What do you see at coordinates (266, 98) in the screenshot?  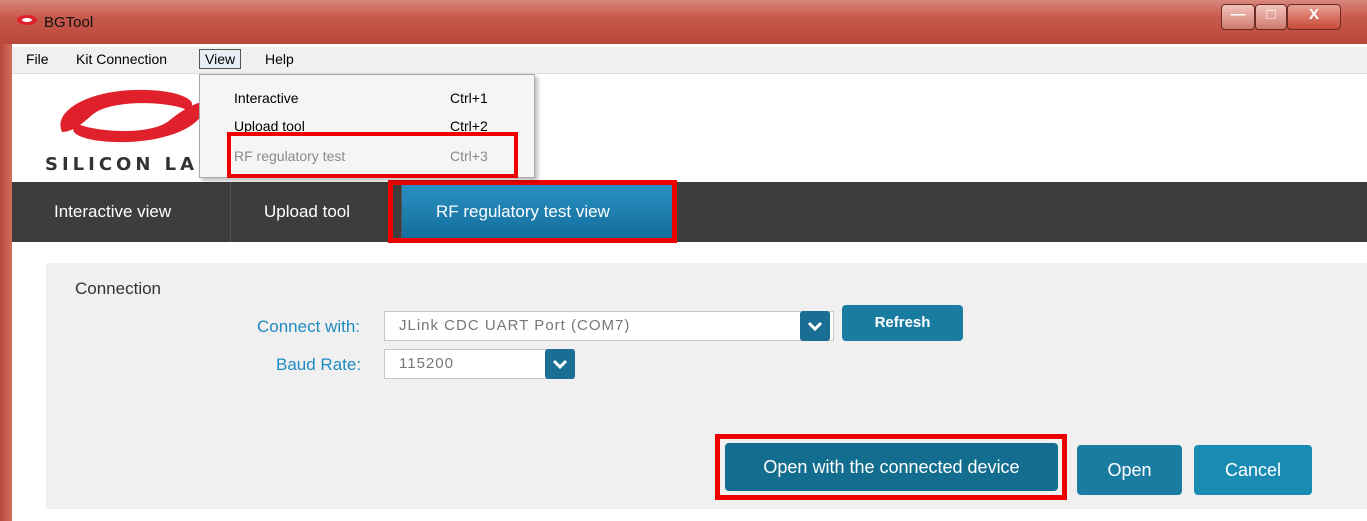 I see `menu-item-label: Interactive` at bounding box center [266, 98].